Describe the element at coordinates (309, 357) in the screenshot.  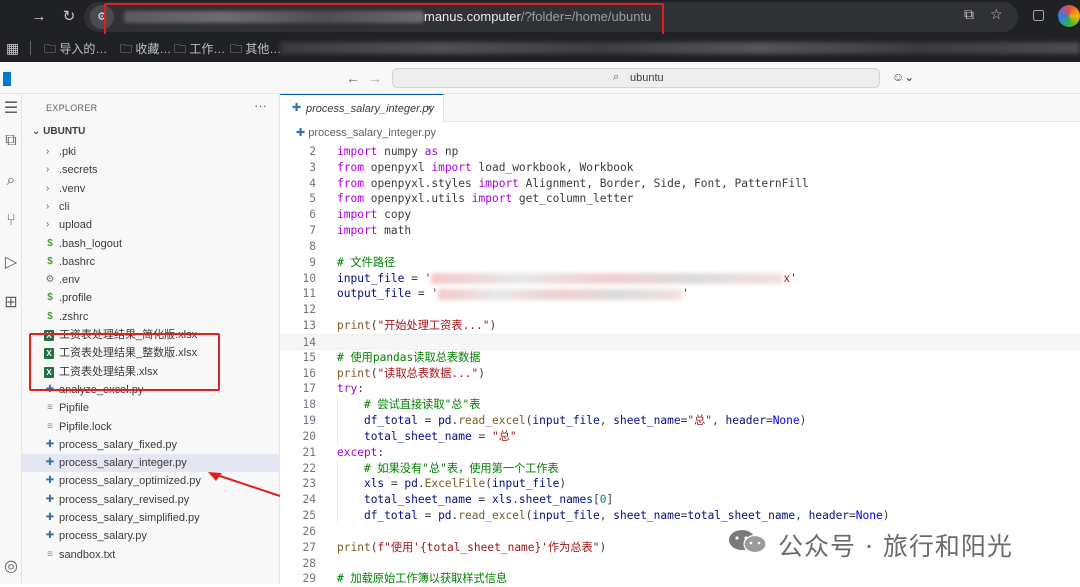
I see `line-number: 15` at that location.